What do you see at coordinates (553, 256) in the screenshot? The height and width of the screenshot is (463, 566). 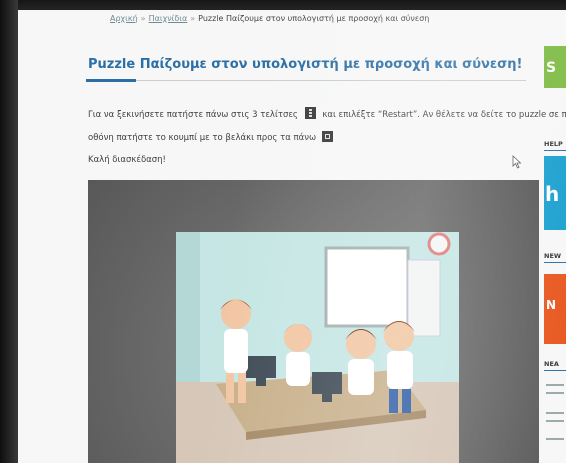 I see `sidebar-heading-news: NEW` at bounding box center [553, 256].